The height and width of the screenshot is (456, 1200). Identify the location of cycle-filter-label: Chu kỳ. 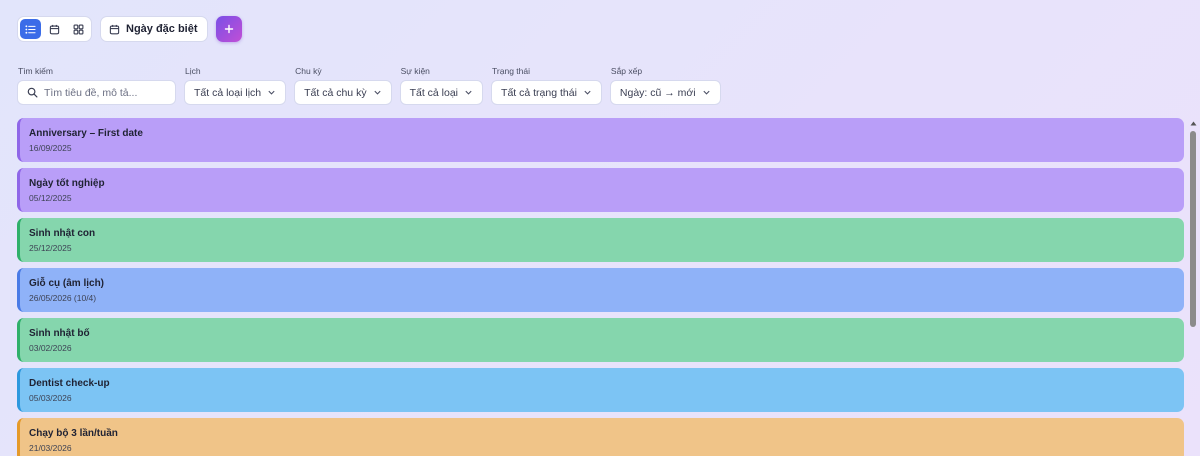
(308, 71).